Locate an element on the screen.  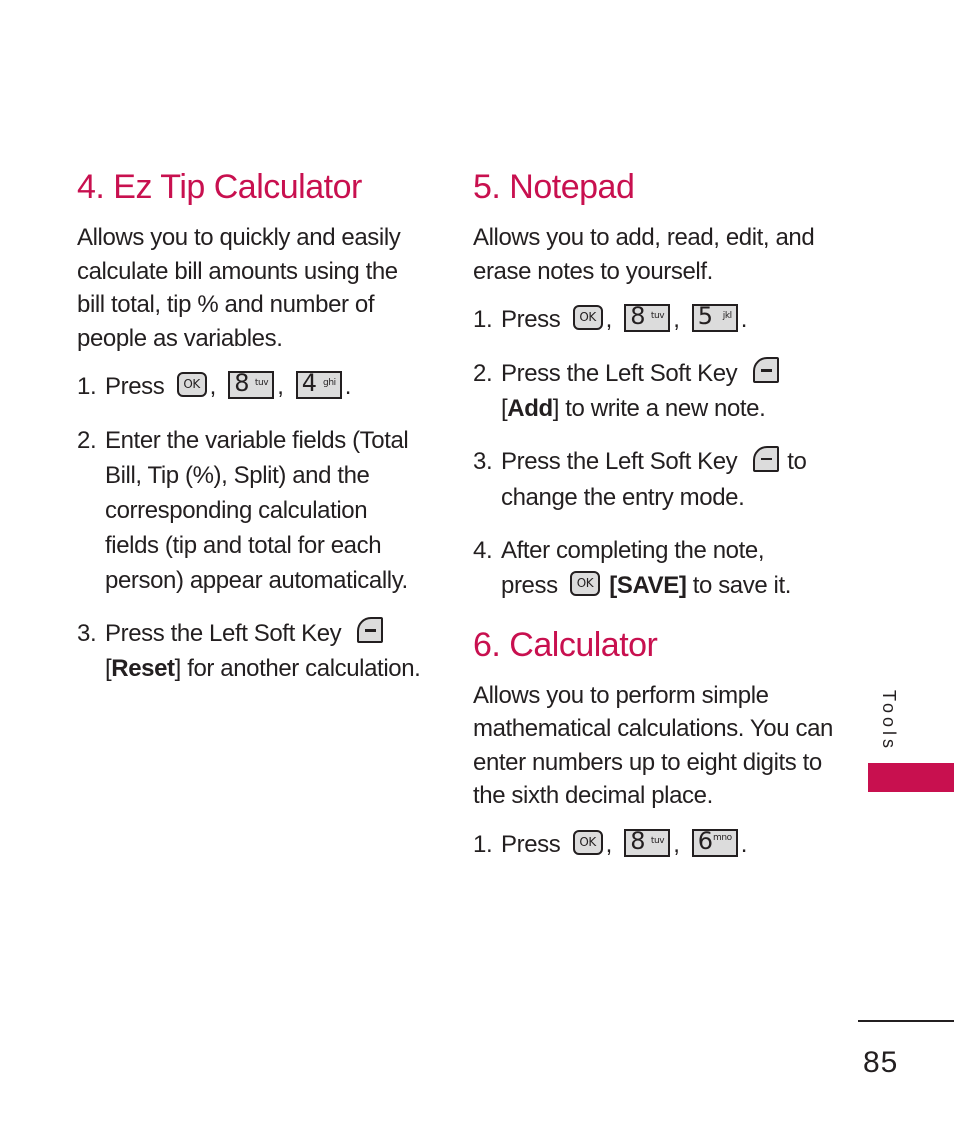
key-digit: 5 is located at coordinates (705, 315).